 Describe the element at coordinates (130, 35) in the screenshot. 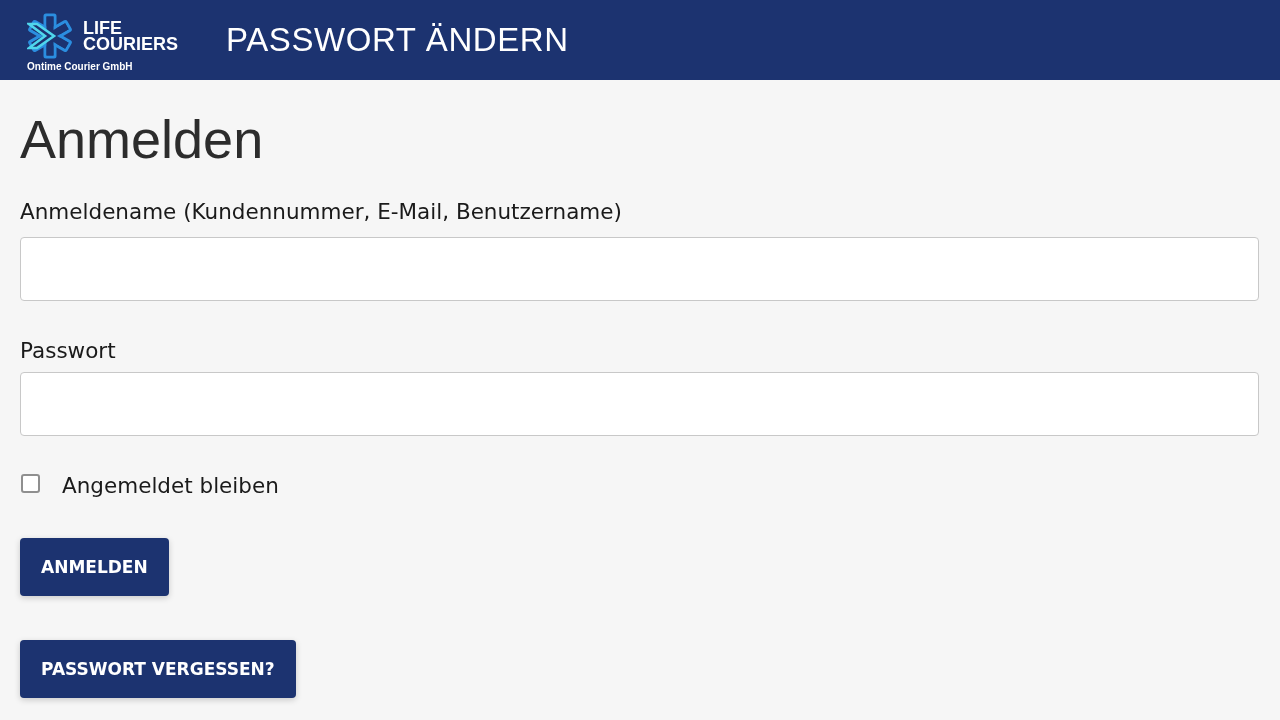

I see `logo-wordmark: LIFE COURIERS` at that location.